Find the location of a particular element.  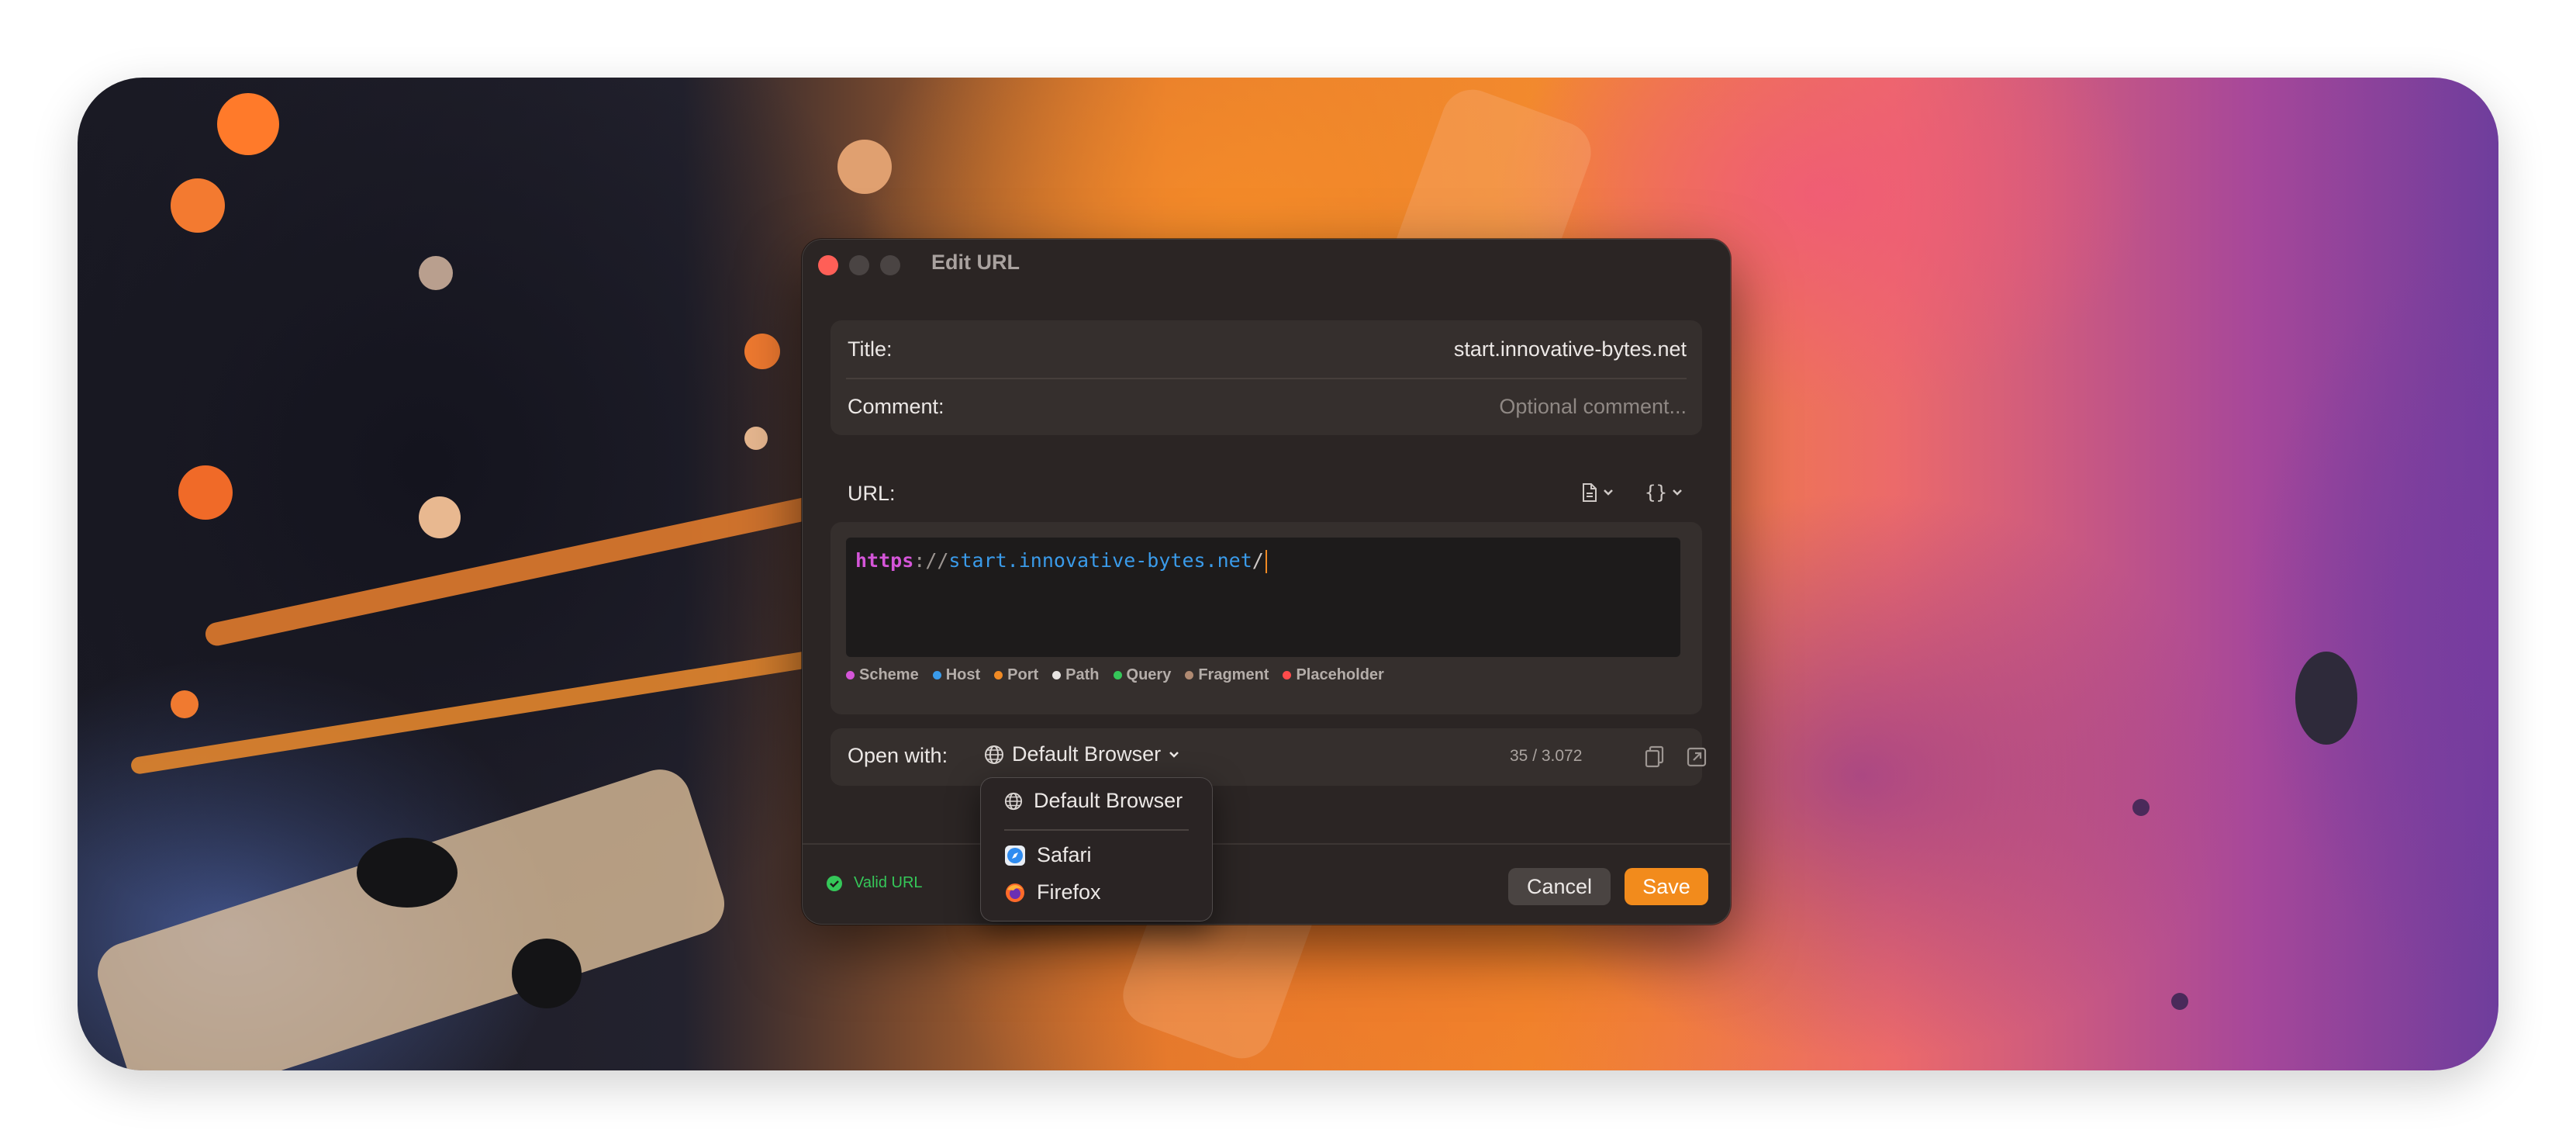

checkmark-circle-icon is located at coordinates (834, 883).